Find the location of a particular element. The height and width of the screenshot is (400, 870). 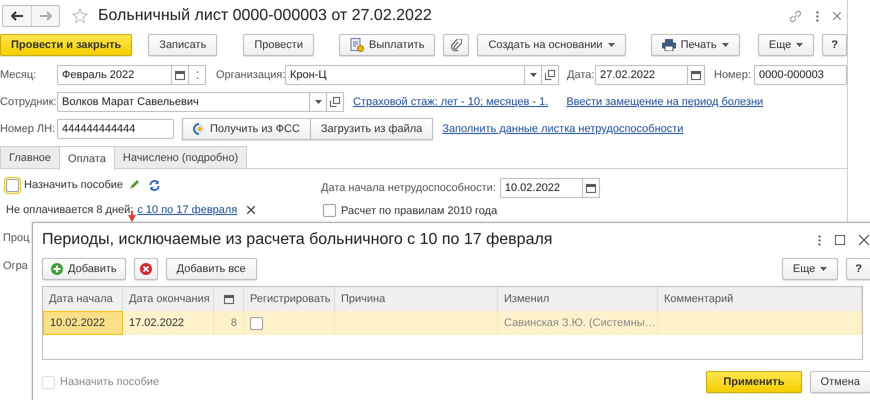

paperclip-icon is located at coordinates (456, 45).